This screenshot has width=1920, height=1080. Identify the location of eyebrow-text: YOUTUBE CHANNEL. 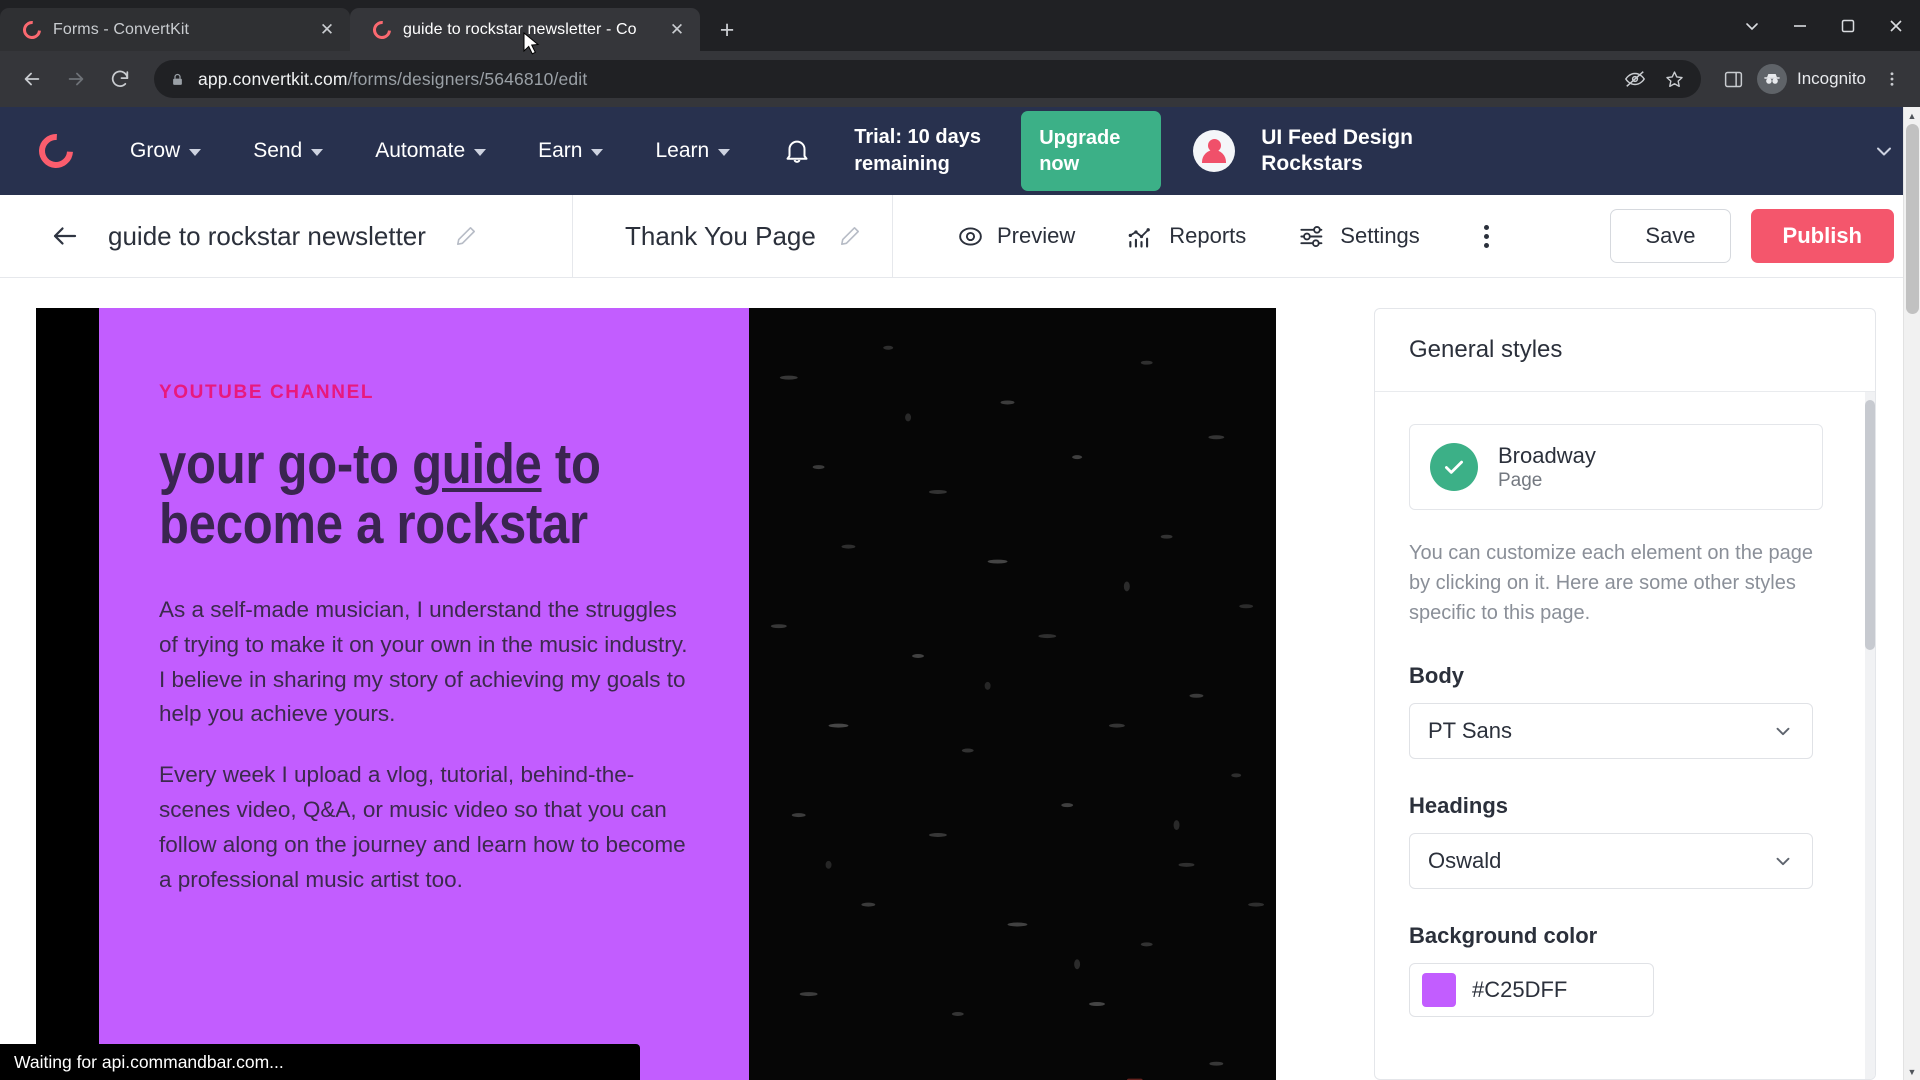
(424, 393).